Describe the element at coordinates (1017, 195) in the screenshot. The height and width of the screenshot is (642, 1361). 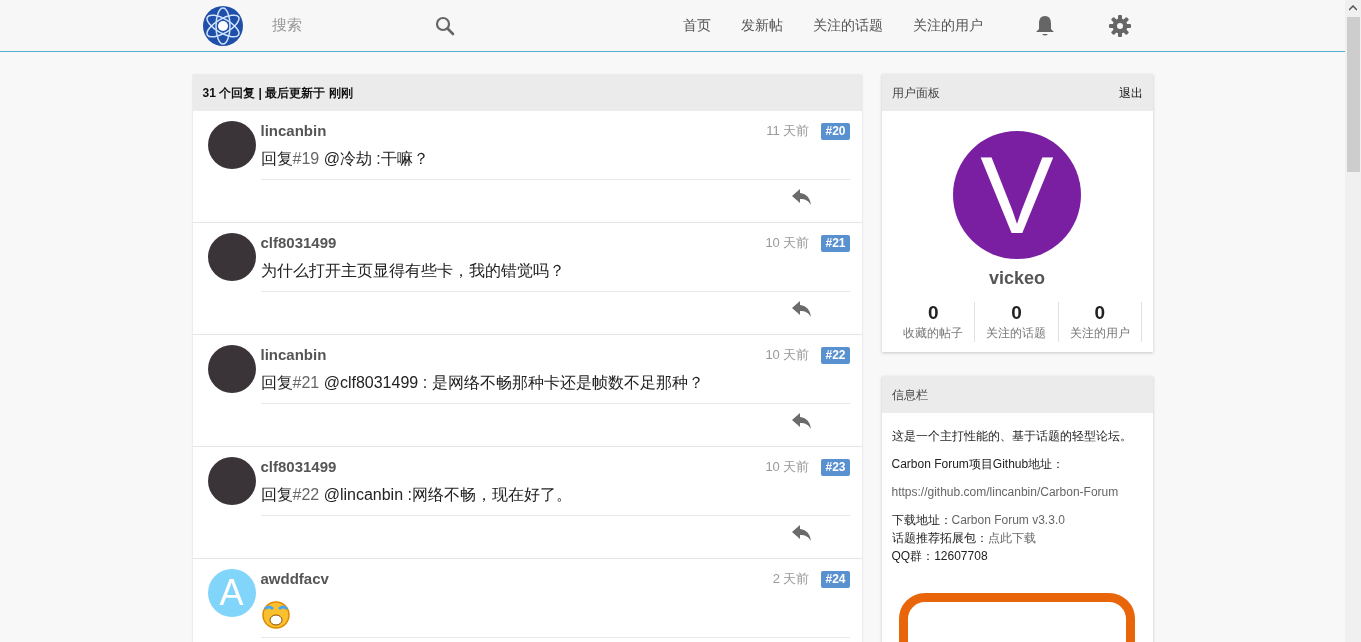
I see `user-avatar: V` at that location.